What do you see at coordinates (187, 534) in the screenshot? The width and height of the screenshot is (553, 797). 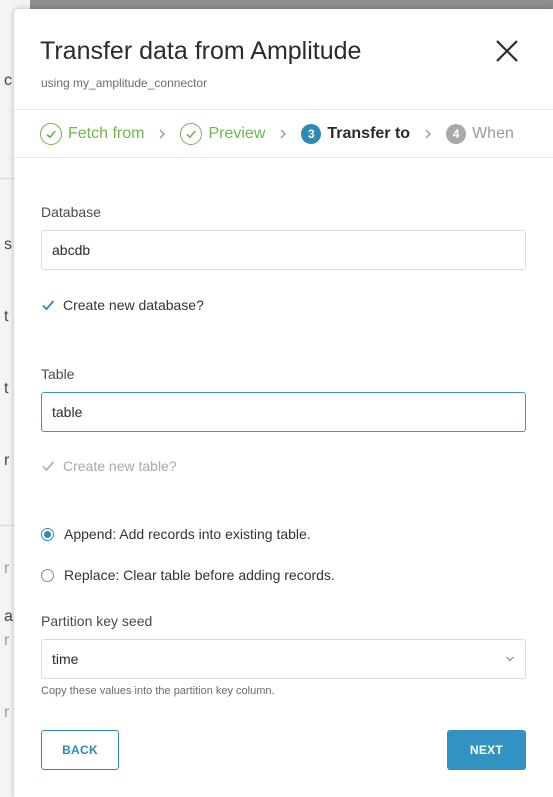 I see `append-label: Append: Add records into existing table.` at bounding box center [187, 534].